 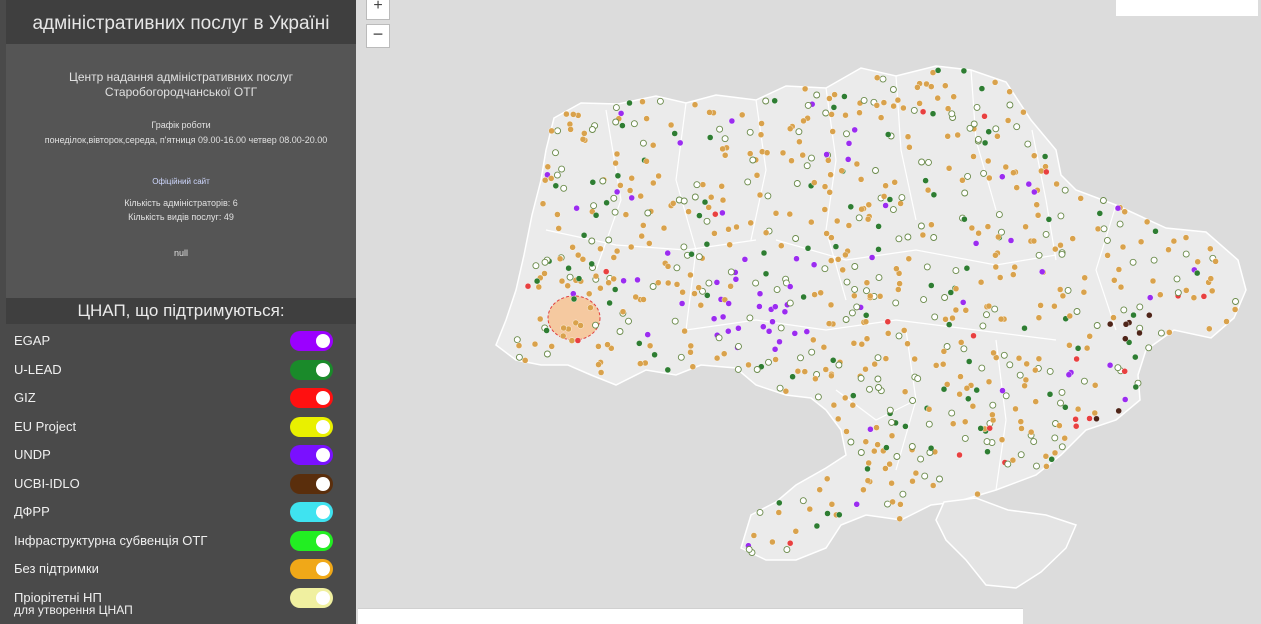 What do you see at coordinates (181, 181) in the screenshot?
I see `official-site-link: Офіційний сайт` at bounding box center [181, 181].